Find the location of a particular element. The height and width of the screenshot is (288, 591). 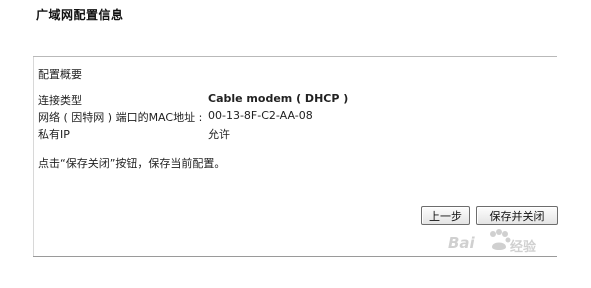

save-instruction-text: 点击“保存关闭”按钮，保存当前配置。 is located at coordinates (132, 163).